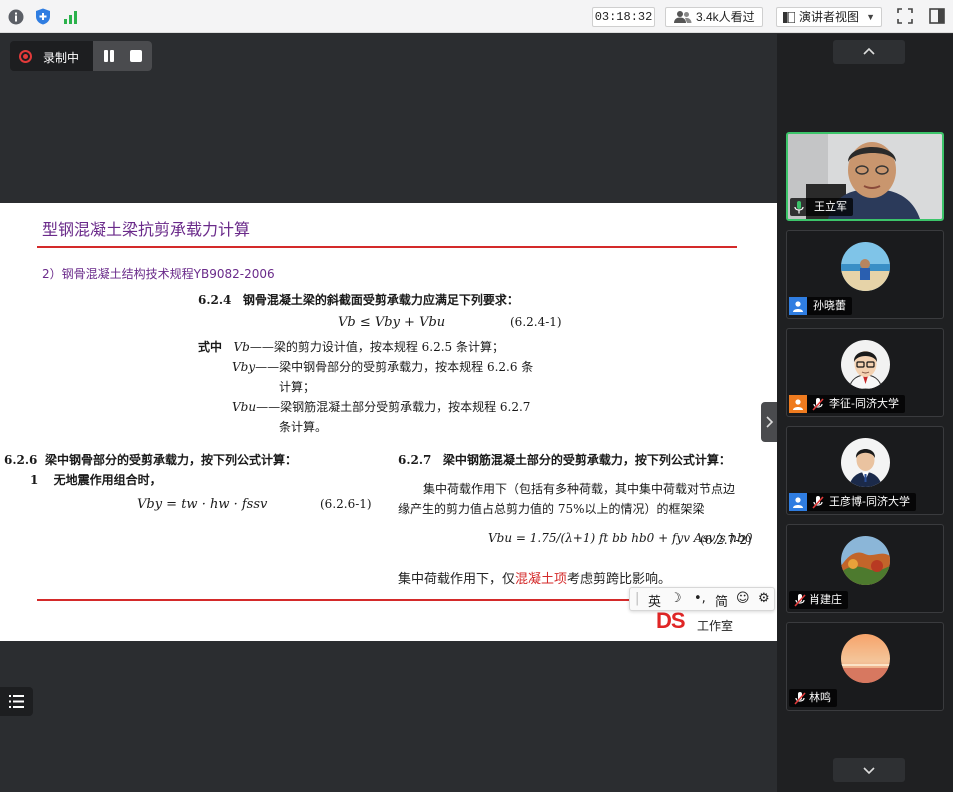 The image size is (953, 792). I want to click on participant-name-tag: 林鸣, so click(813, 698).